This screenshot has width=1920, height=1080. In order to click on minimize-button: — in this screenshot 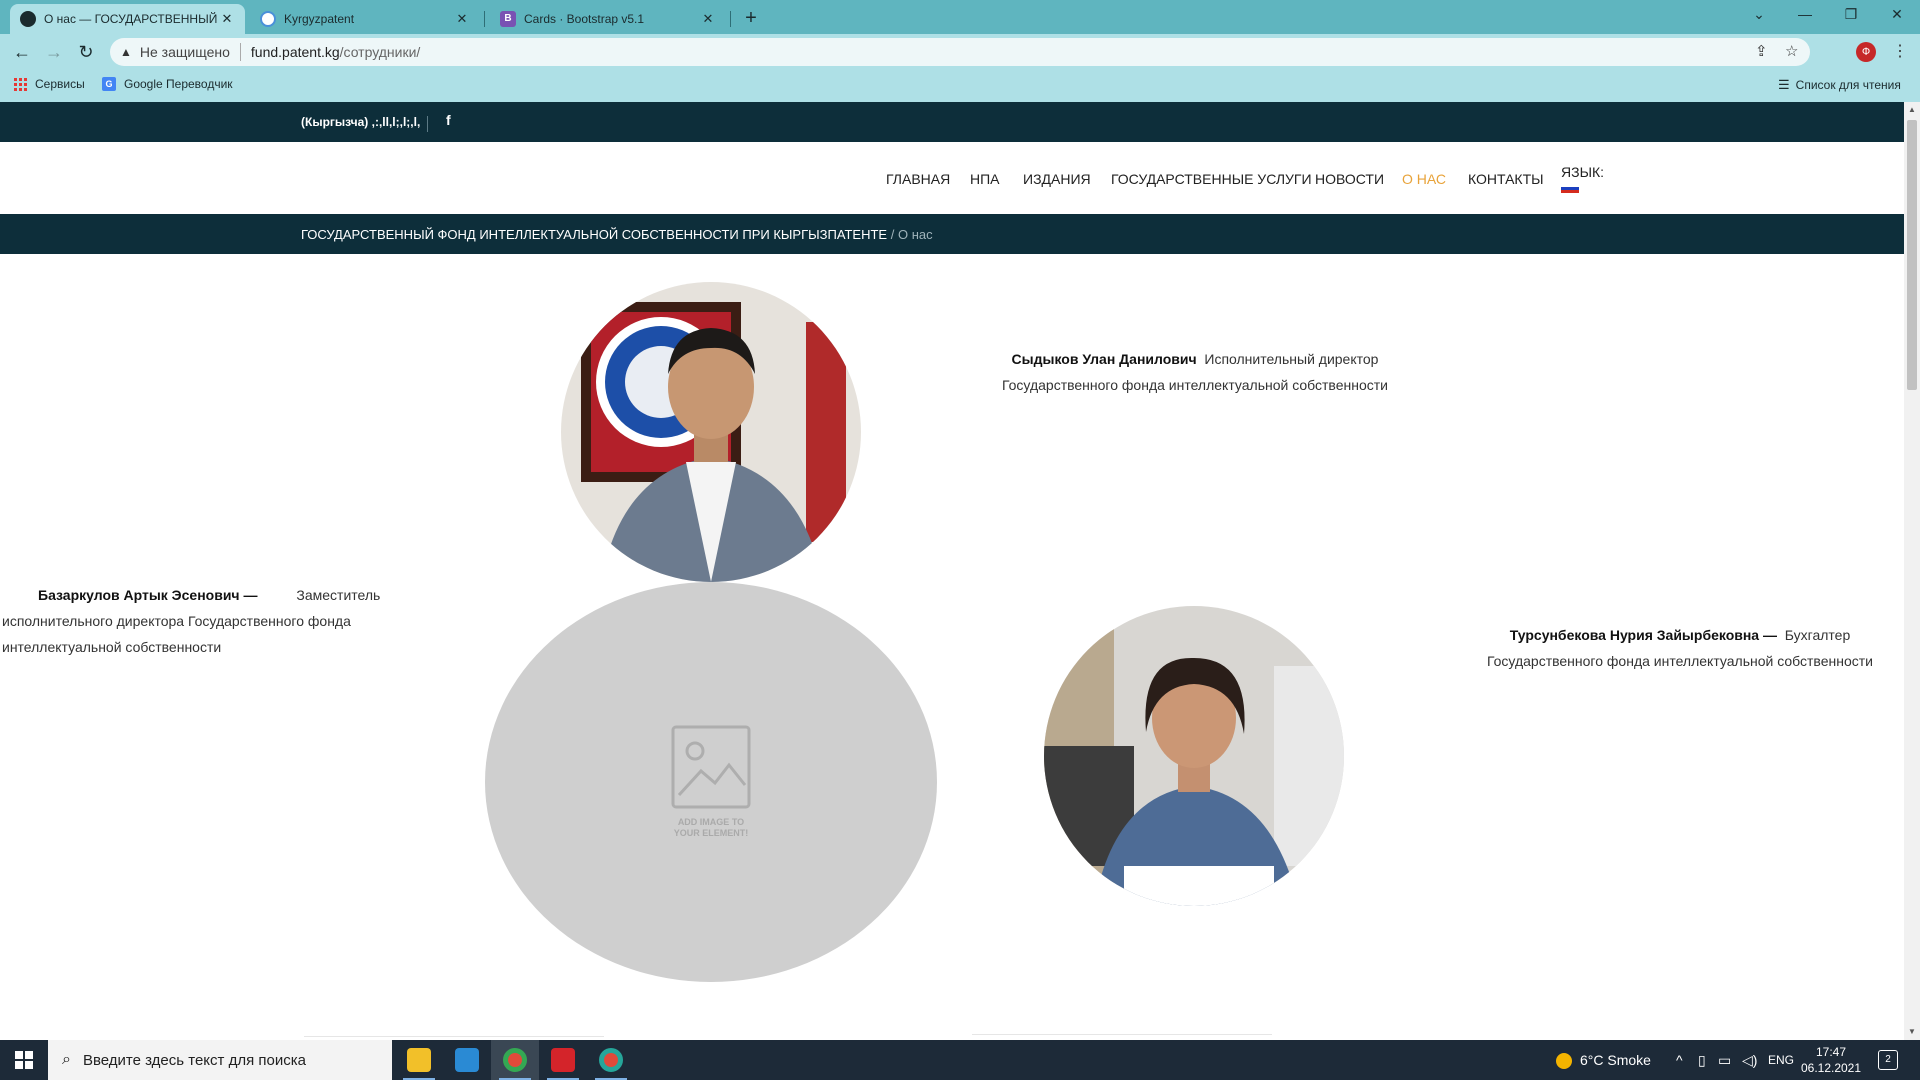, I will do `click(1805, 15)`.